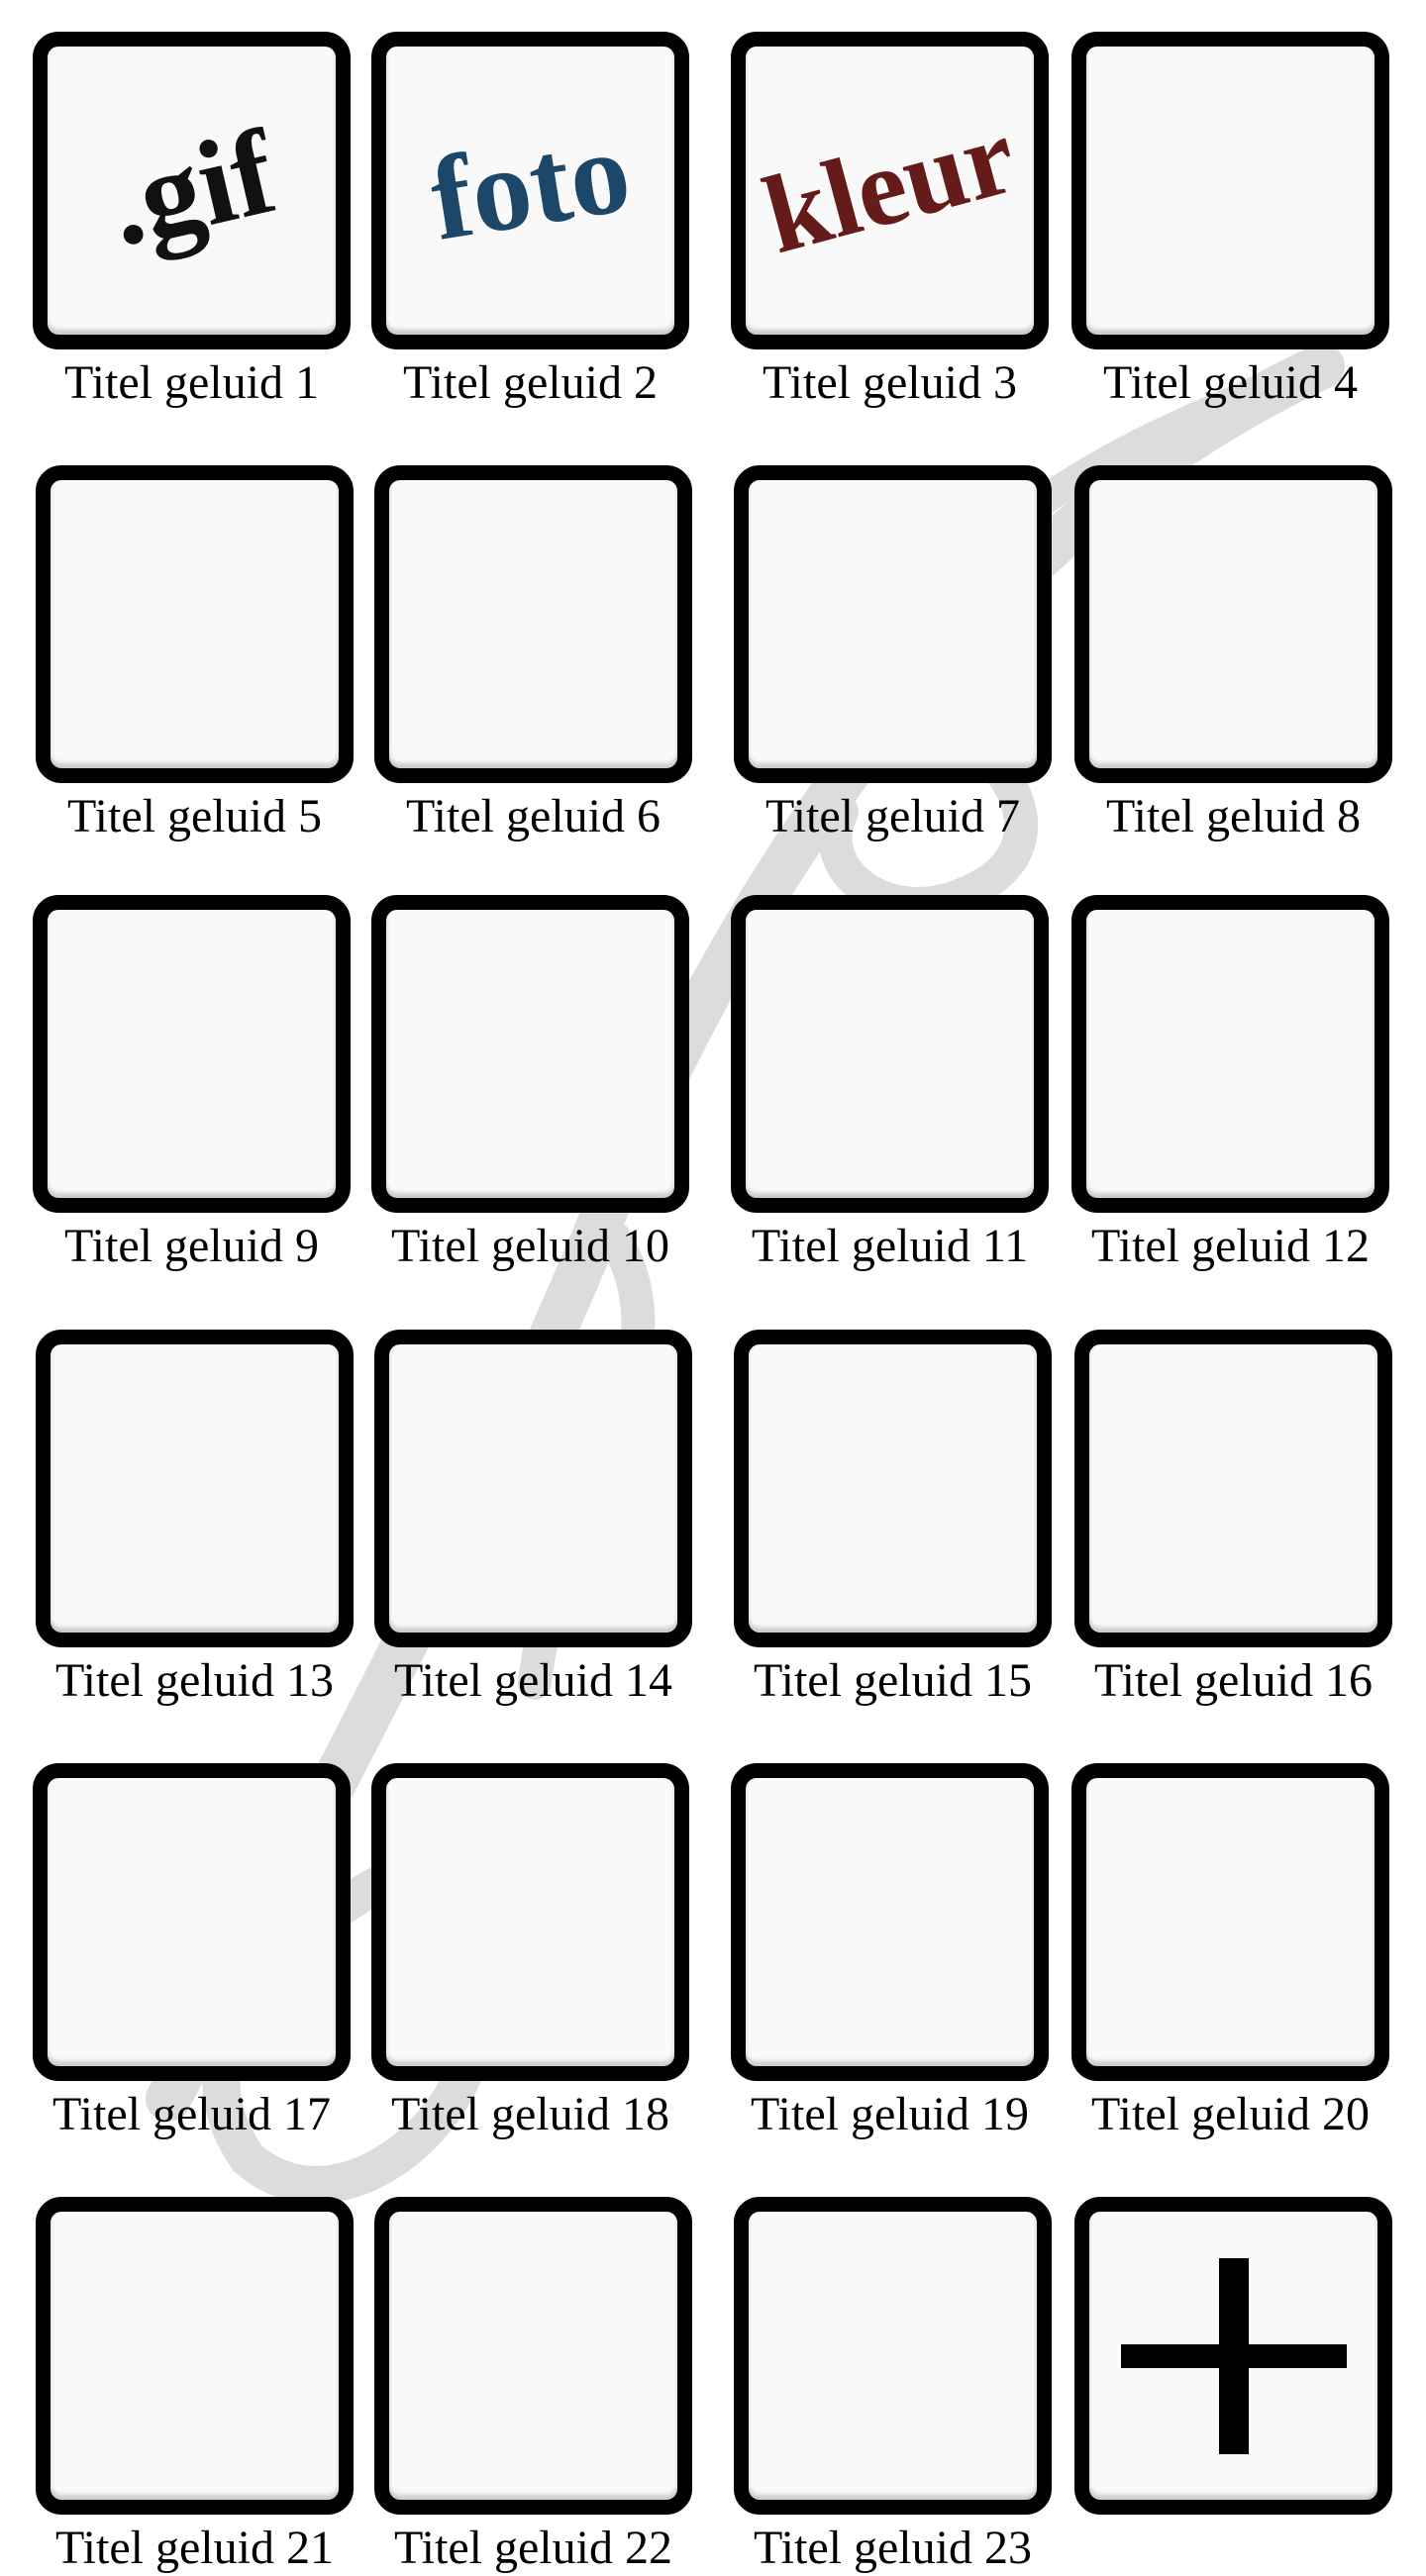 Image resolution: width=1426 pixels, height=2576 pixels. Describe the element at coordinates (890, 2114) in the screenshot. I see `sound-title: Titel geluid 19` at that location.